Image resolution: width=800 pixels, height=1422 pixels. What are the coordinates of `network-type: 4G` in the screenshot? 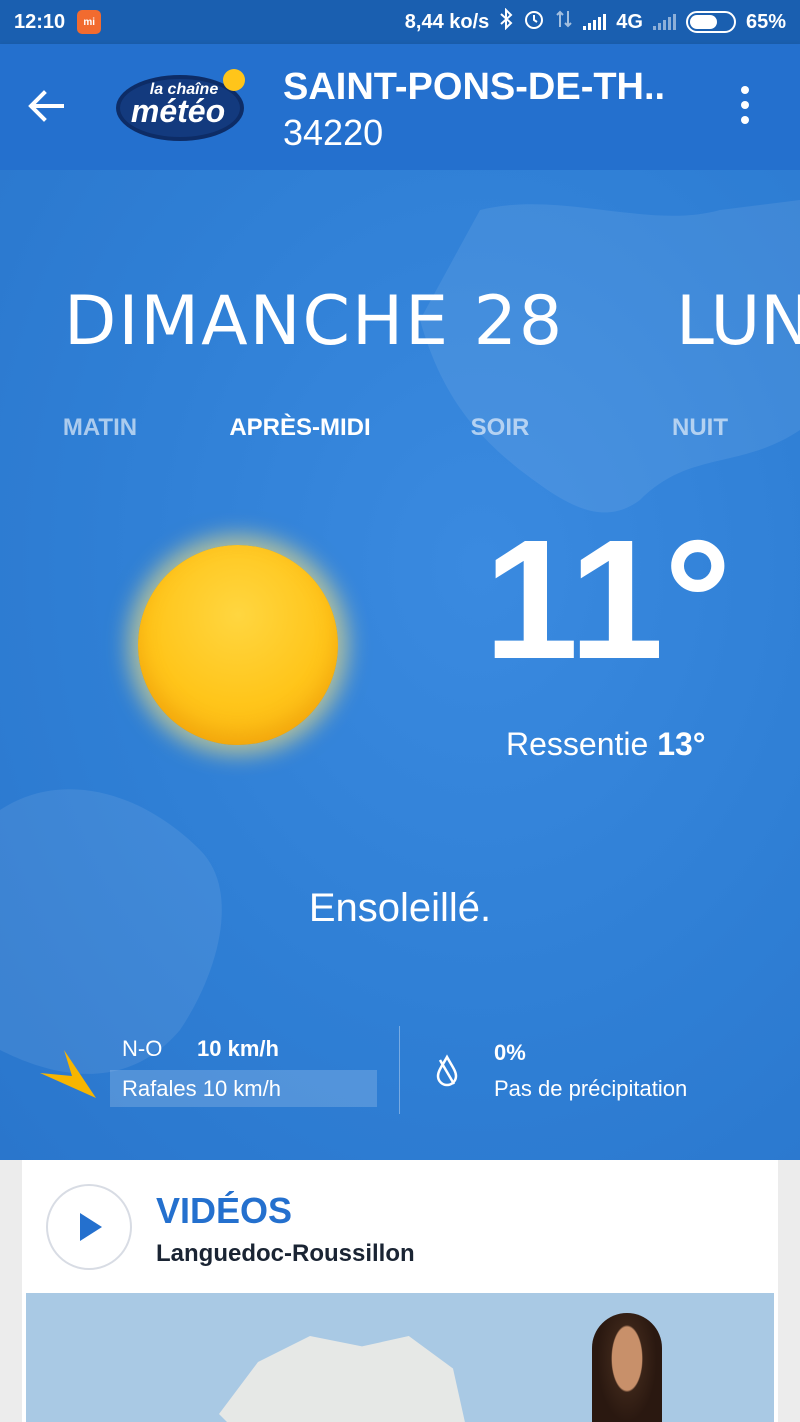 It's located at (629, 21).